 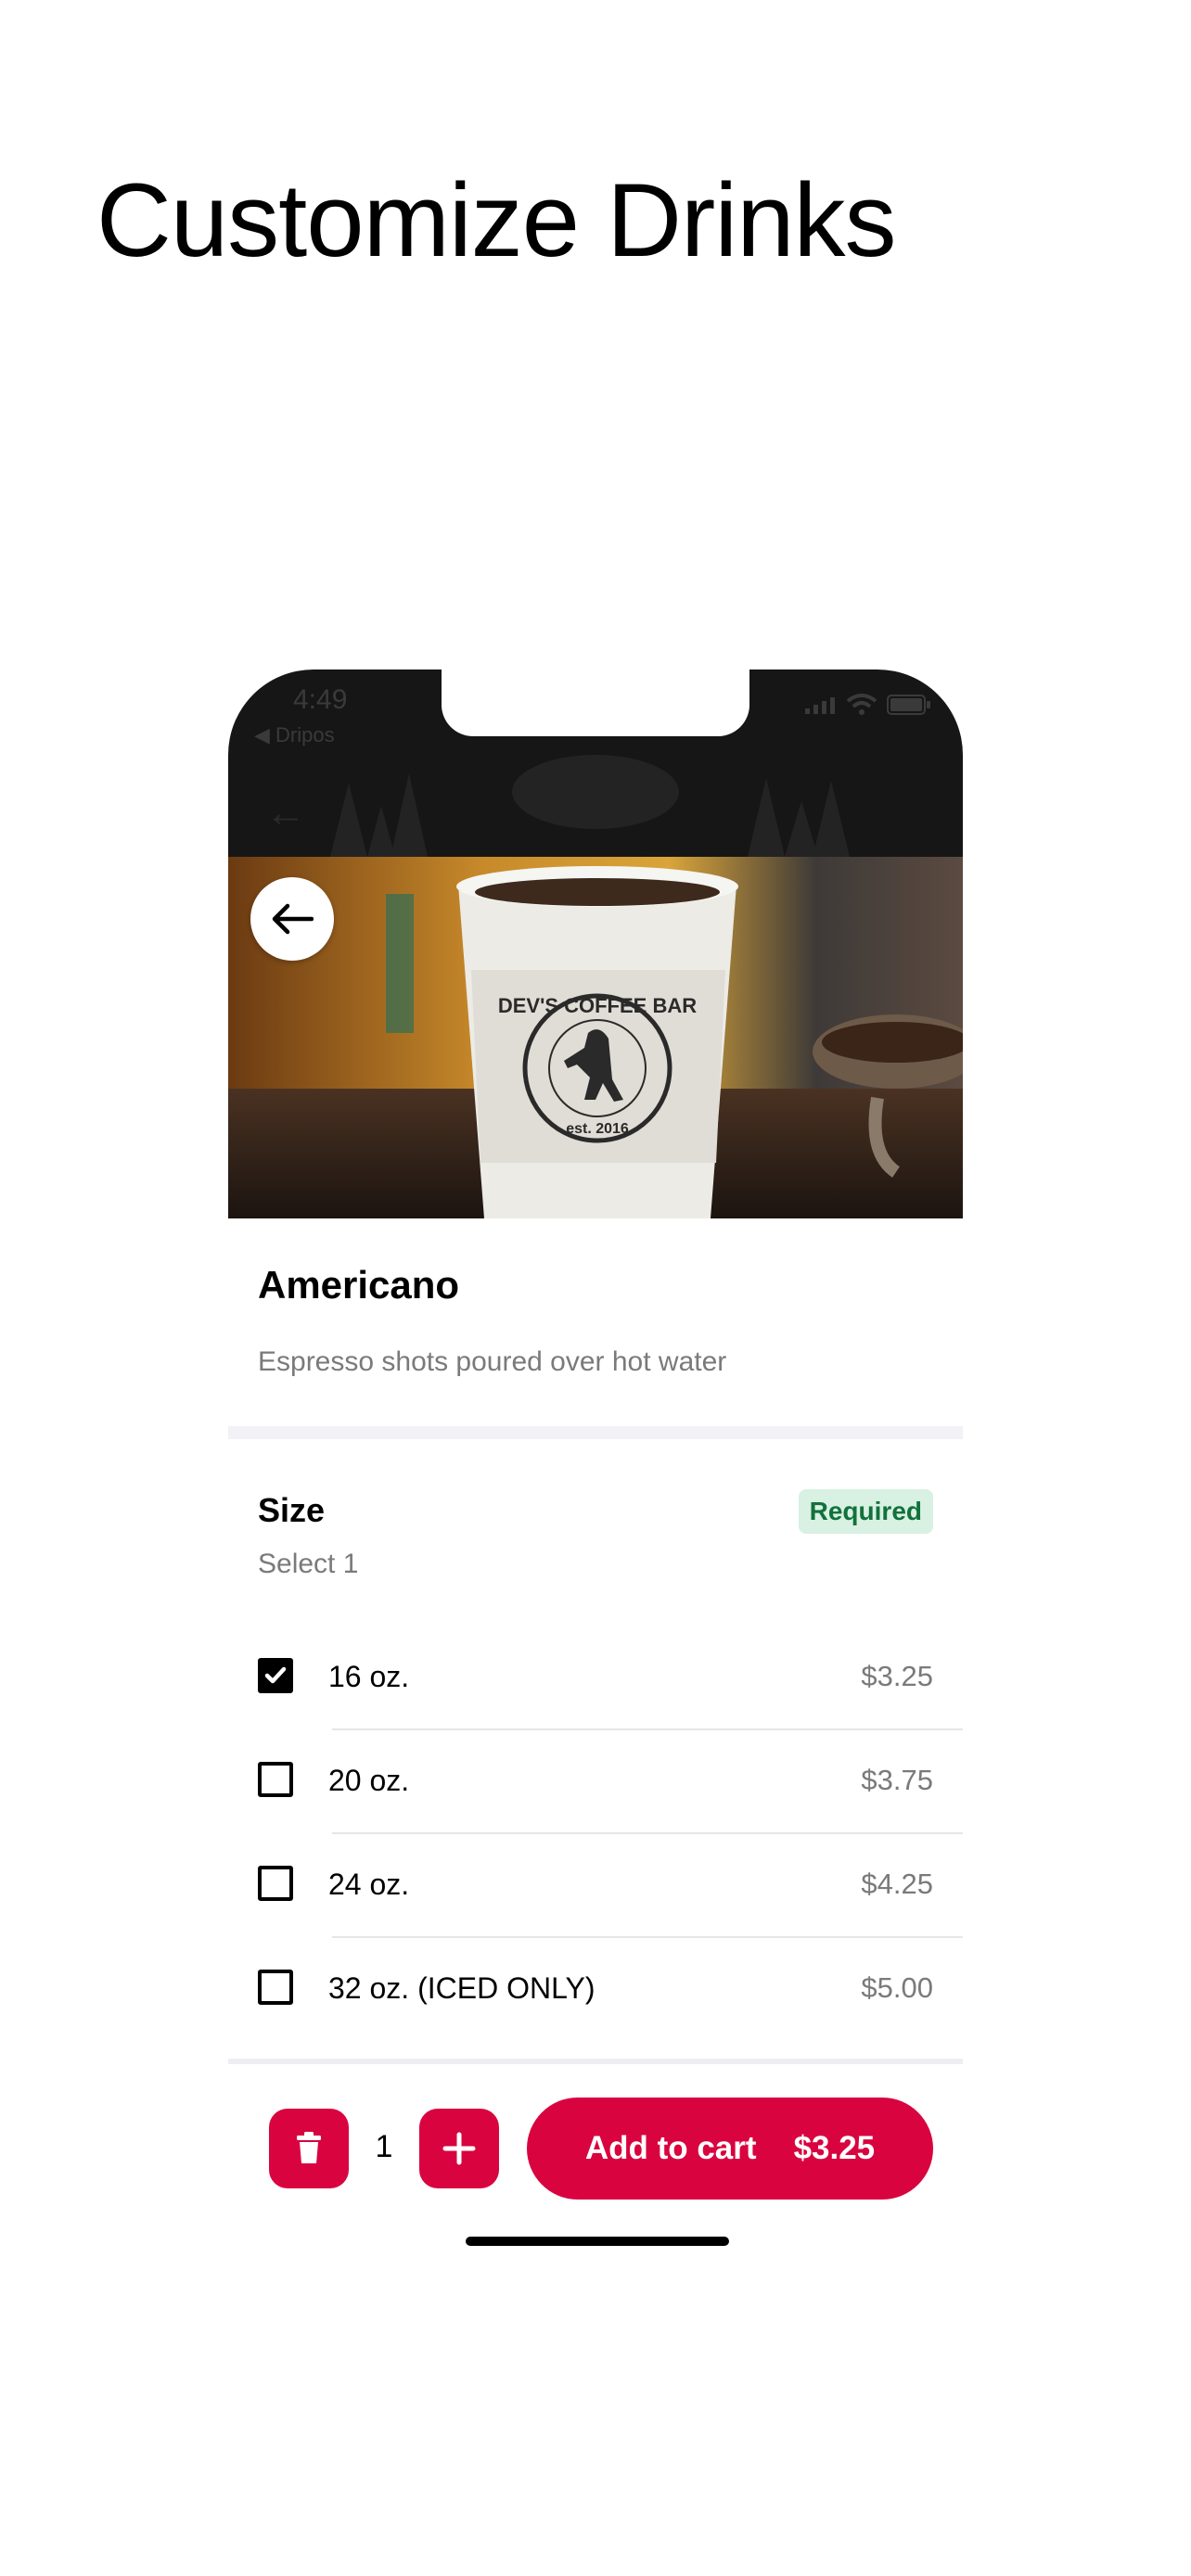 I want to click on cup-est-text: est. 2016, so click(x=597, y=1129).